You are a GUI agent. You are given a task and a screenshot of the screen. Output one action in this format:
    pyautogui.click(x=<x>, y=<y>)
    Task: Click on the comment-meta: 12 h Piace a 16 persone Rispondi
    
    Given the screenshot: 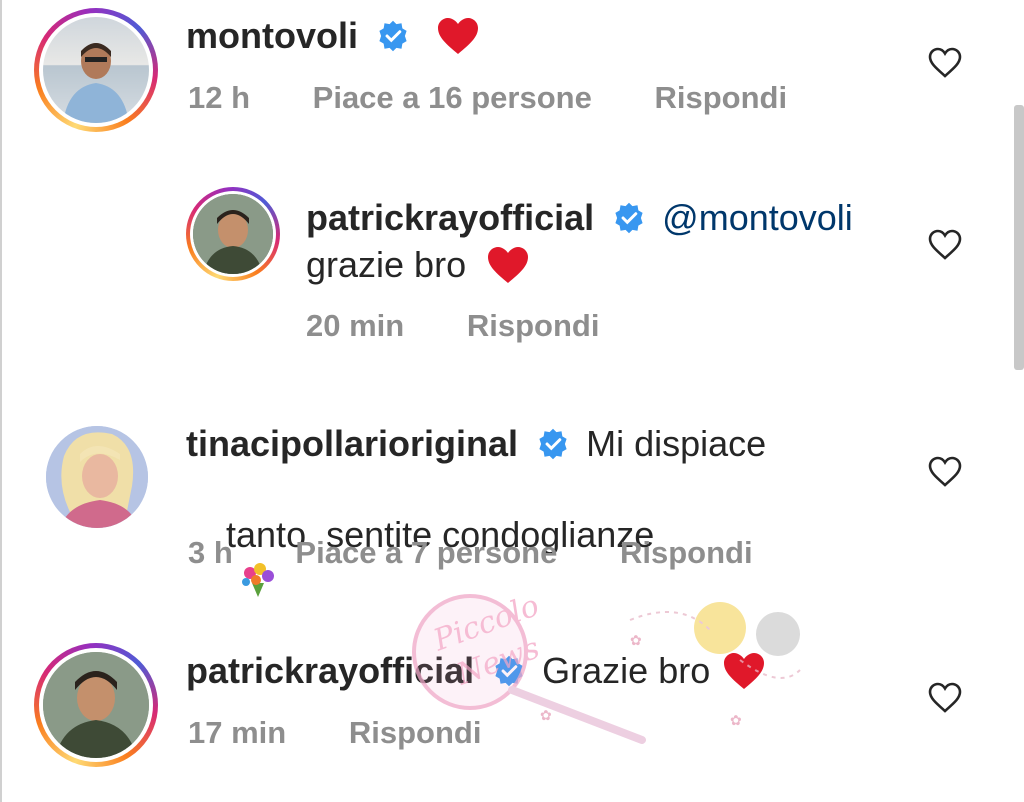 What is the action you would take?
    pyautogui.click(x=514, y=98)
    